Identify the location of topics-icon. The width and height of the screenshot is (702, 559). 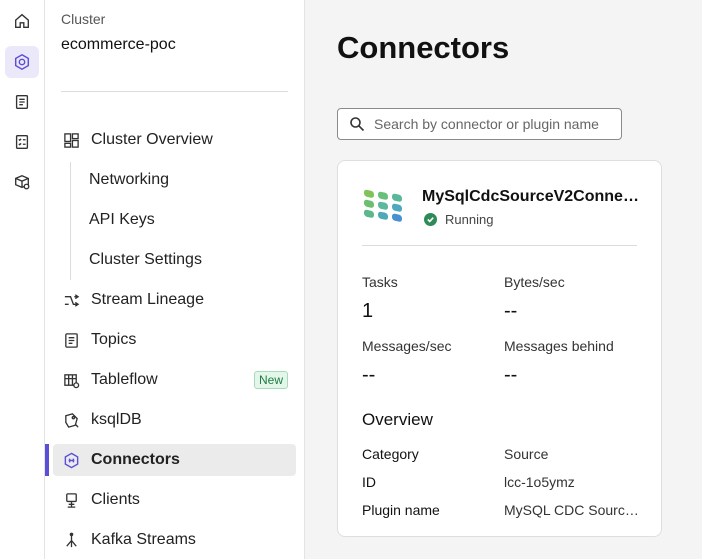
(71, 340).